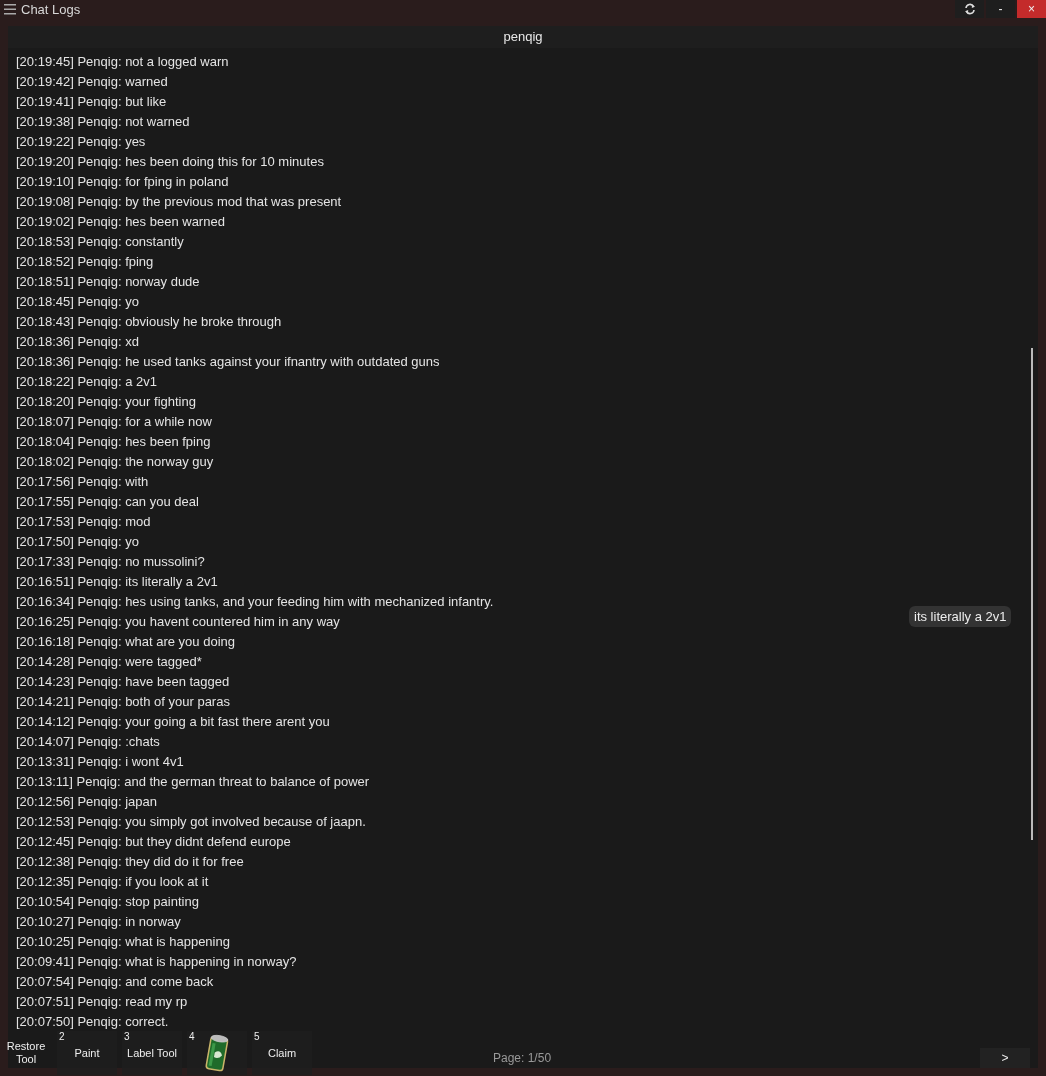 This screenshot has width=1046, height=1076. Describe the element at coordinates (107, 902) in the screenshot. I see `chat-message: [20:10:54] Penqig: stop painting` at that location.